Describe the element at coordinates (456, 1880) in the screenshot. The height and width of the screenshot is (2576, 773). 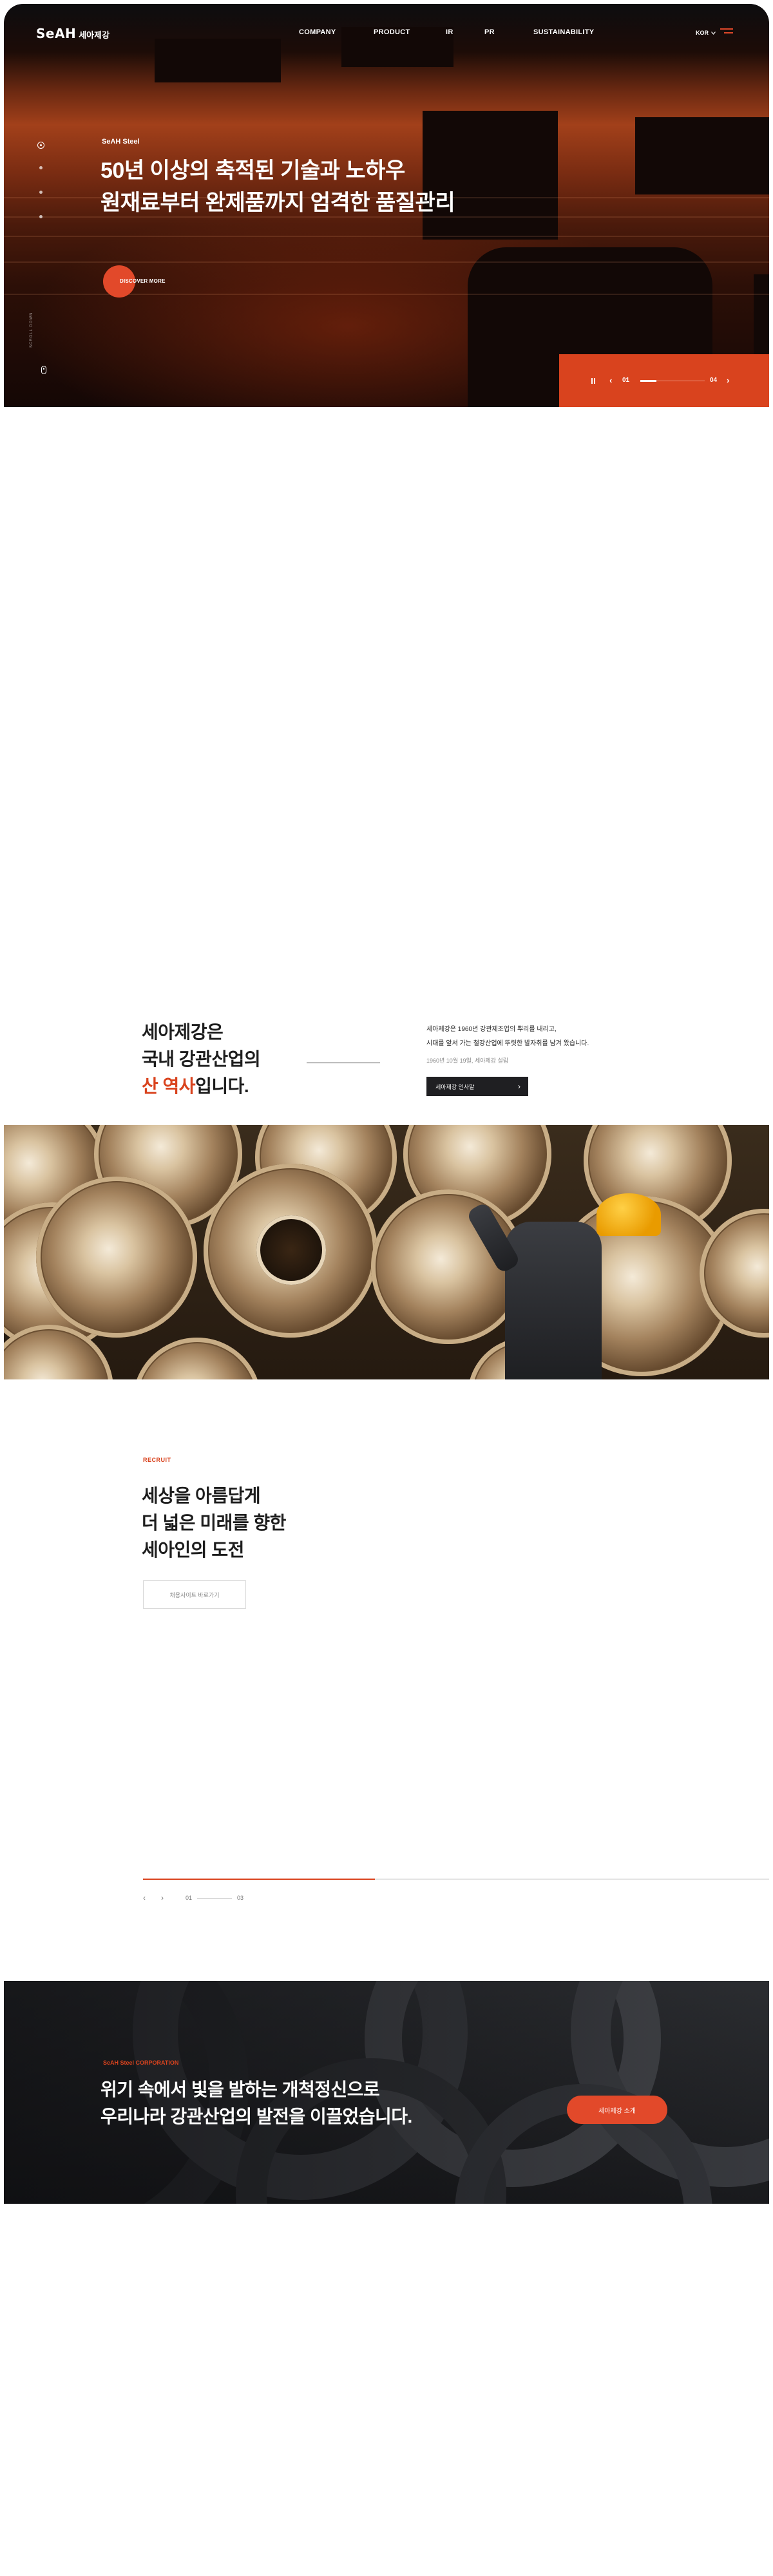
I see `recruit-slider-track` at that location.